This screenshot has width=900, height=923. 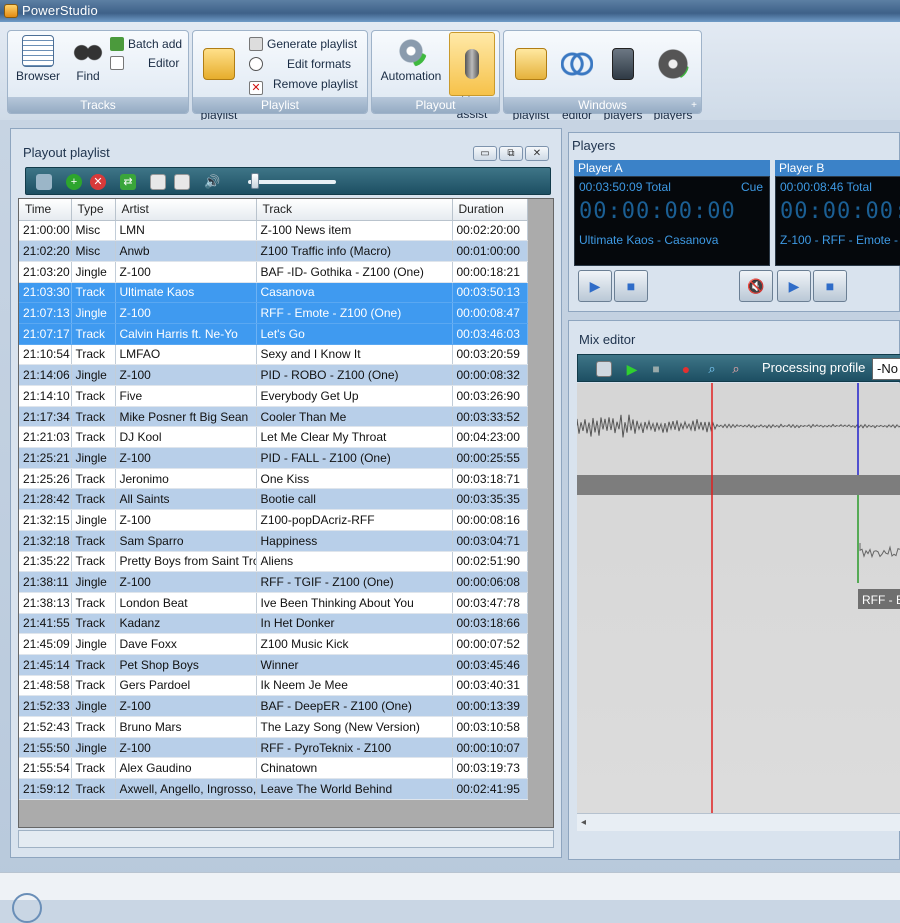 I want to click on cell-track: Leave The World Behind, so click(x=354, y=789).